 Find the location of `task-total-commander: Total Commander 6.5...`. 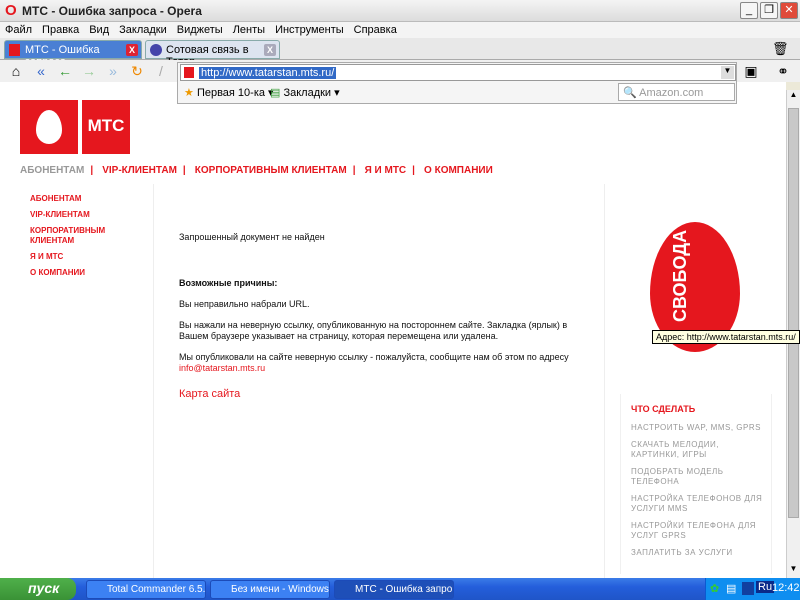

task-total-commander: Total Commander 6.5... is located at coordinates (146, 589).